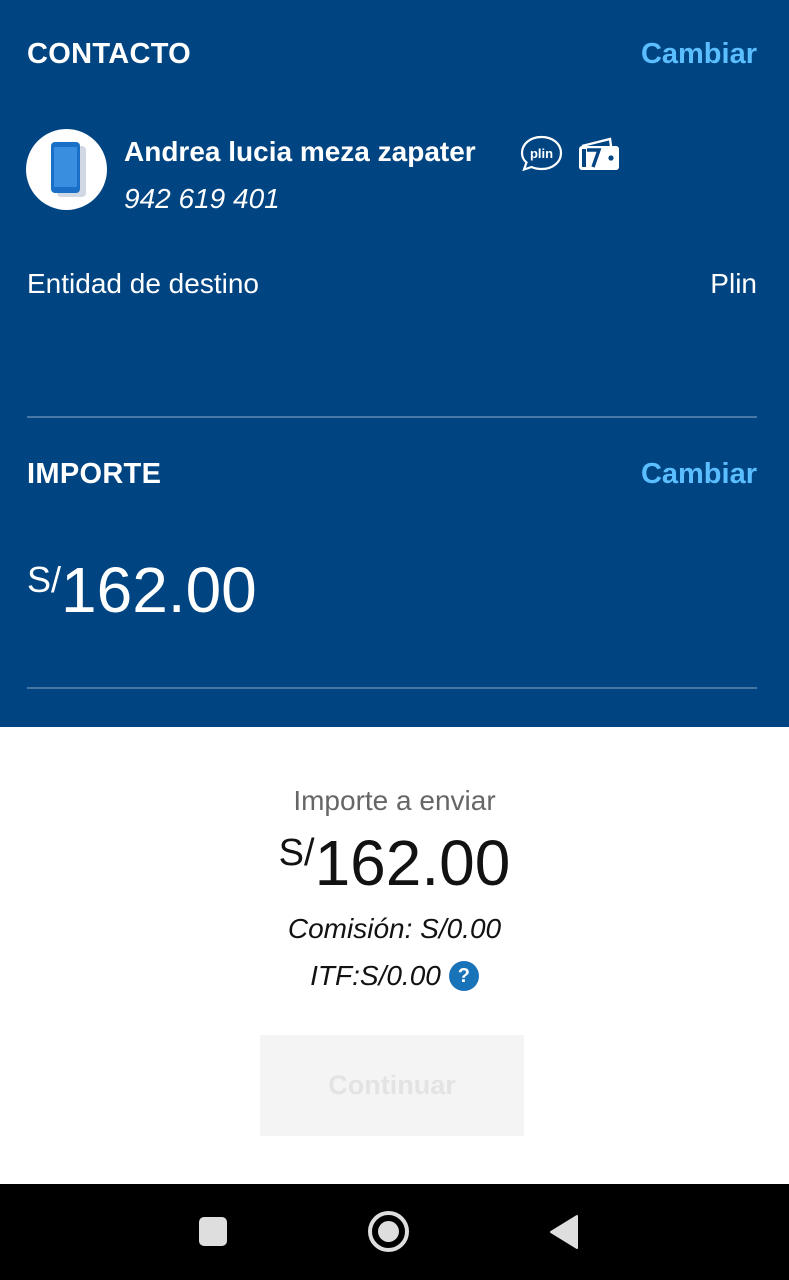 This screenshot has width=789, height=1280. I want to click on destination-label: Entidad de destino, so click(143, 283).